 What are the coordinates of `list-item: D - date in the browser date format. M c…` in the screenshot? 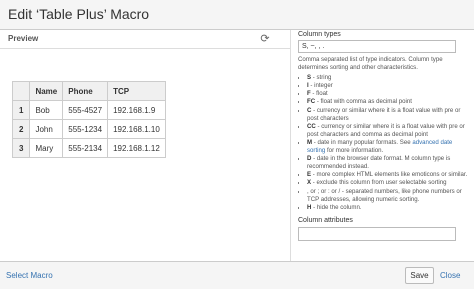 It's located at (387, 163).